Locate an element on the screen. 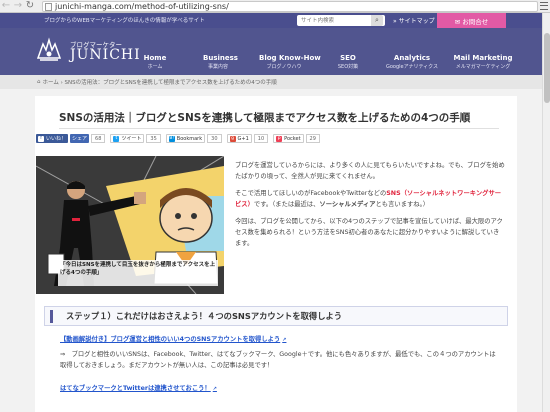  hatena-twitter-link: はてなブックマークとTwitterは連携させておこう！ ↗ is located at coordinates (138, 387).